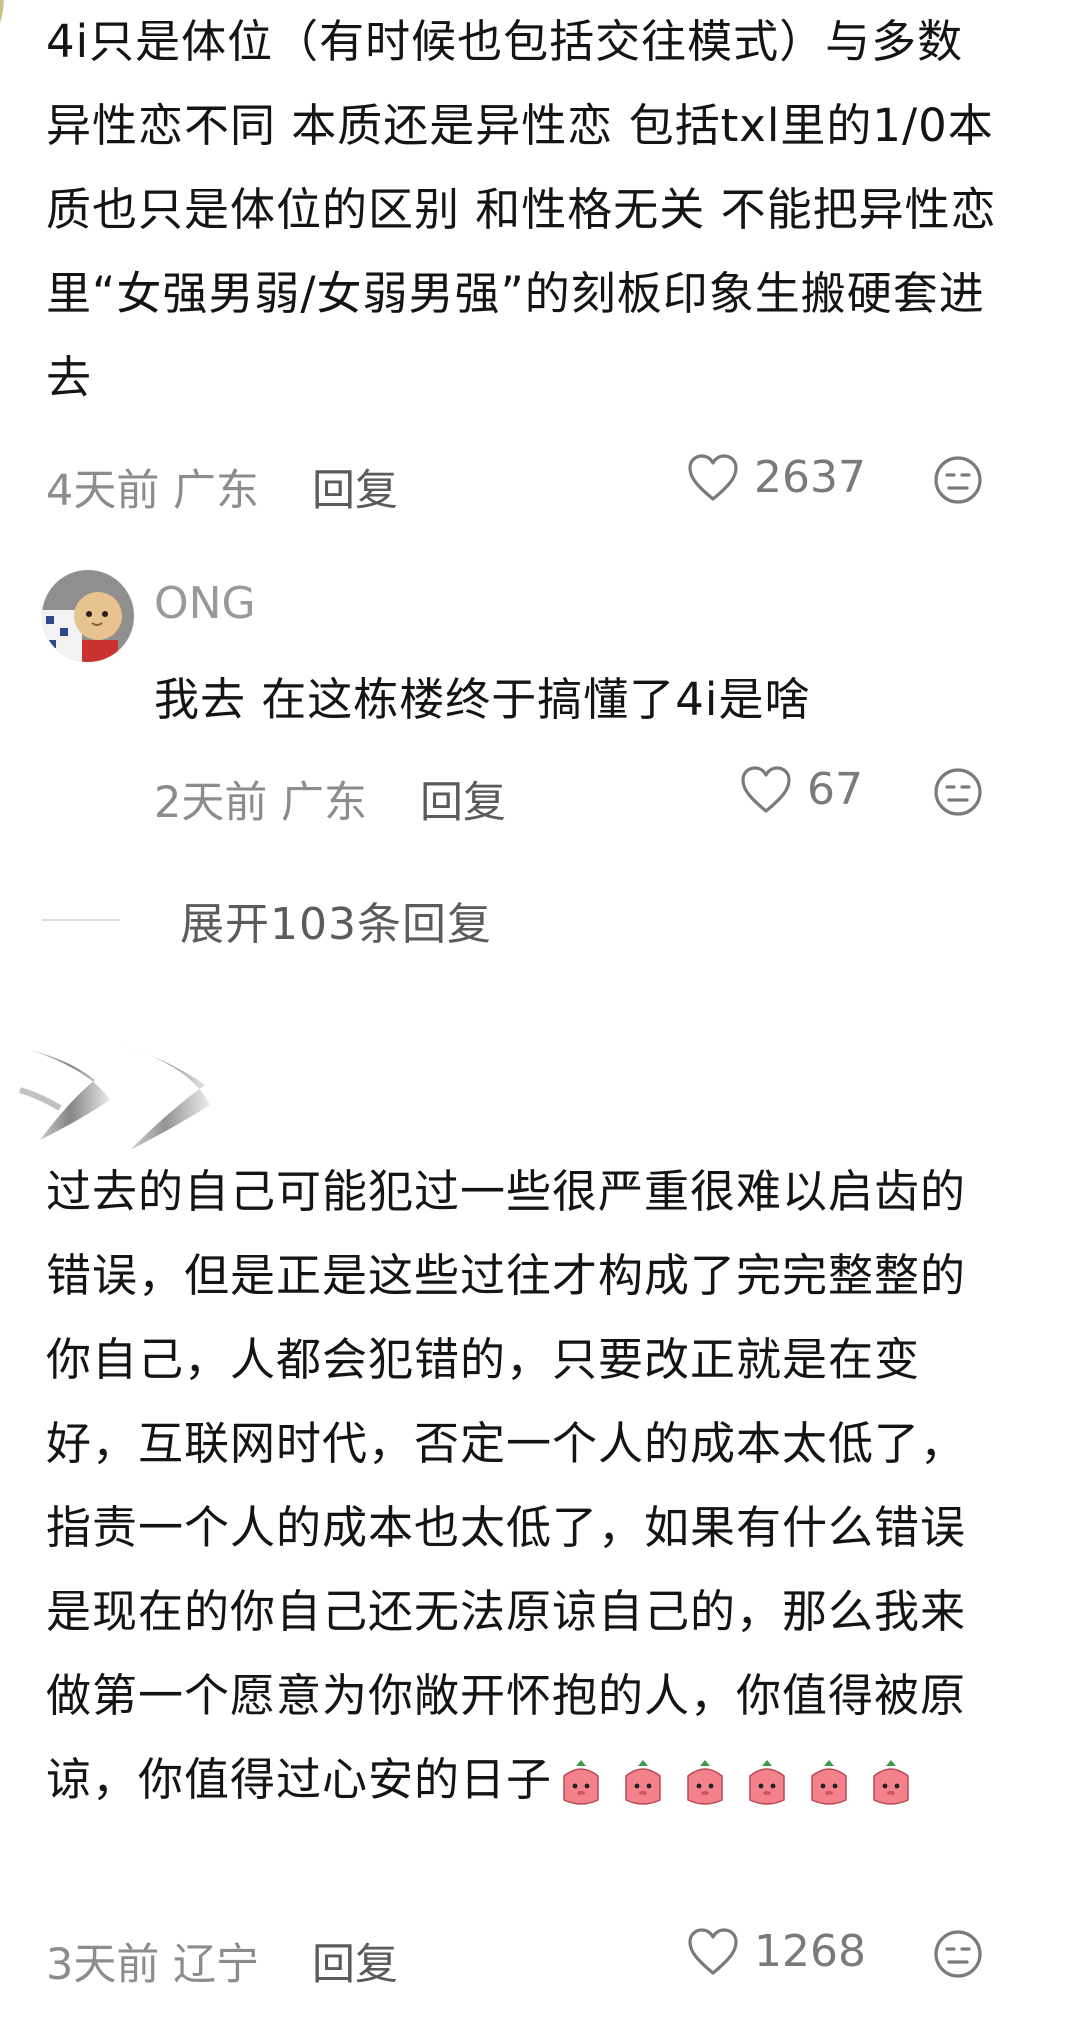 This screenshot has height=2034, width=1068. What do you see at coordinates (336, 924) in the screenshot?
I see `expand-replies-label: 展开103条回复` at bounding box center [336, 924].